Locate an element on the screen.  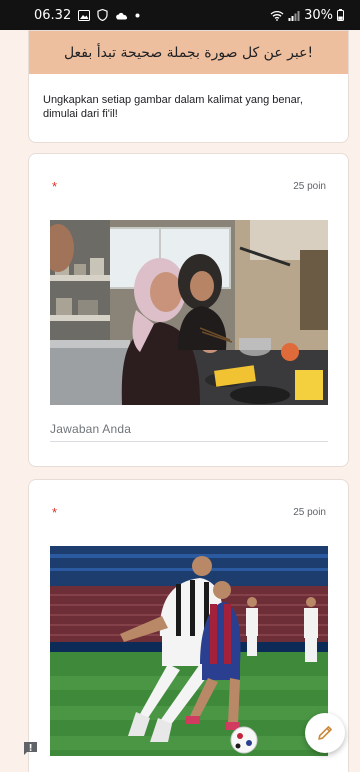
form-title: !عبر عن كل صورة بجملة صحيحة تبدأ بفعل is located at coordinates (188, 52).